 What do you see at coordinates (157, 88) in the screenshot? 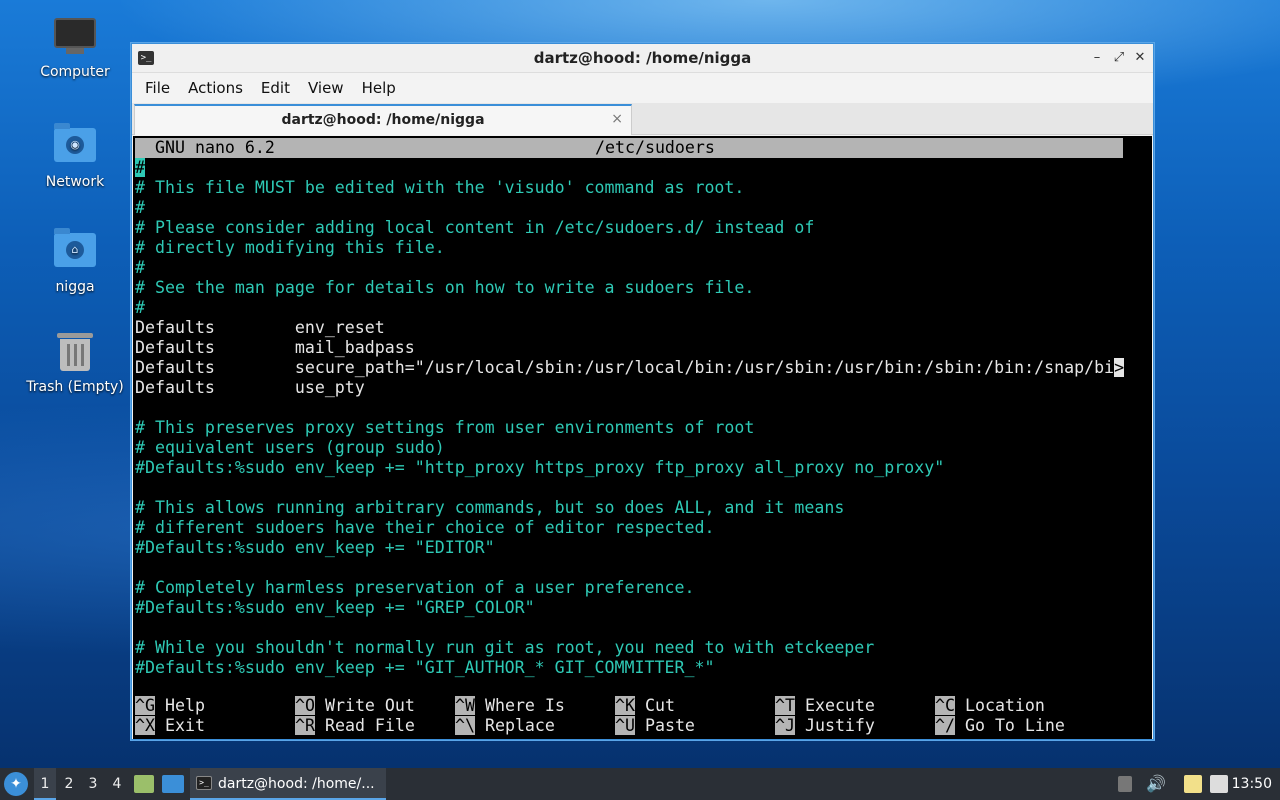
I see `menu-file: File` at bounding box center [157, 88].